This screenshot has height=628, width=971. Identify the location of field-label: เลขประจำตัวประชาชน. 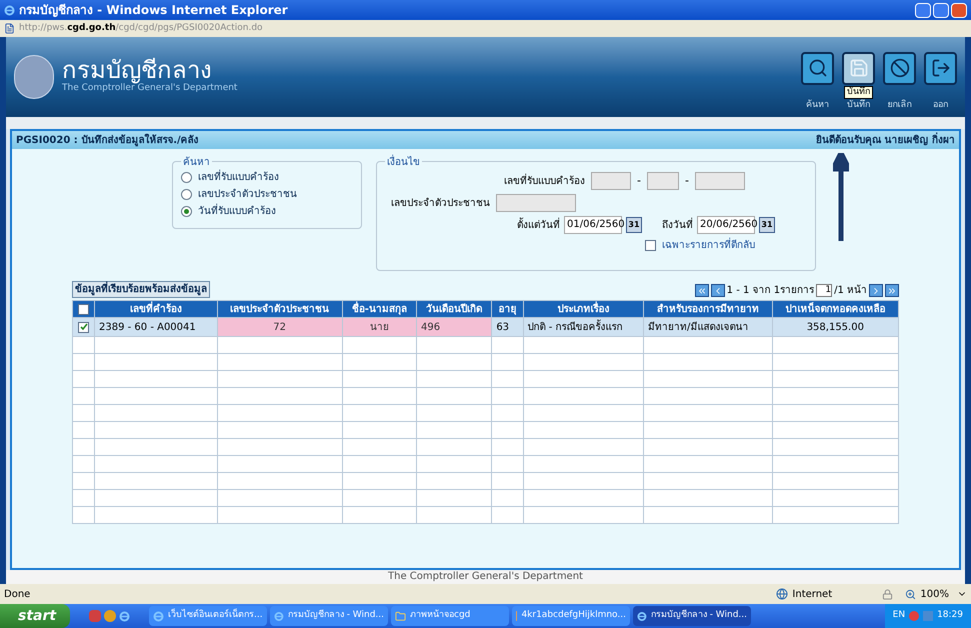
(440, 203).